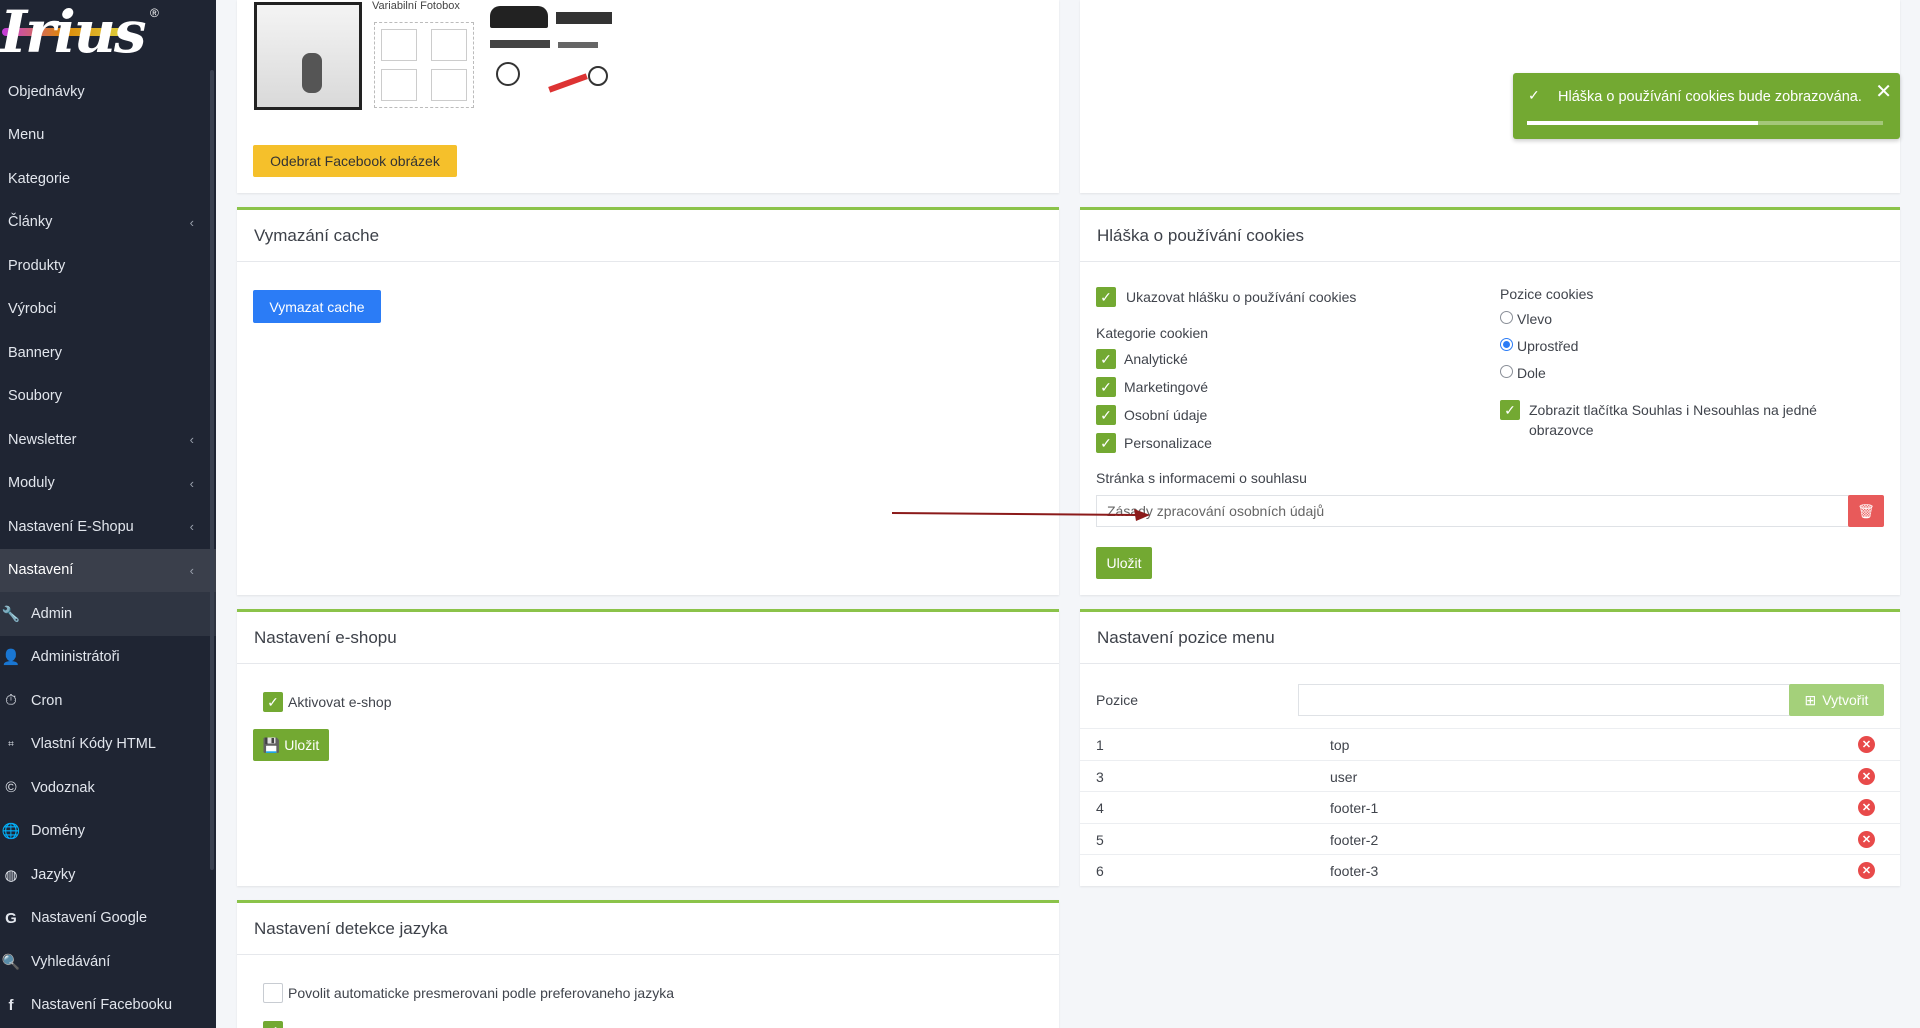  Describe the element at coordinates (1506, 317) in the screenshot. I see `position-left-radio` at that location.